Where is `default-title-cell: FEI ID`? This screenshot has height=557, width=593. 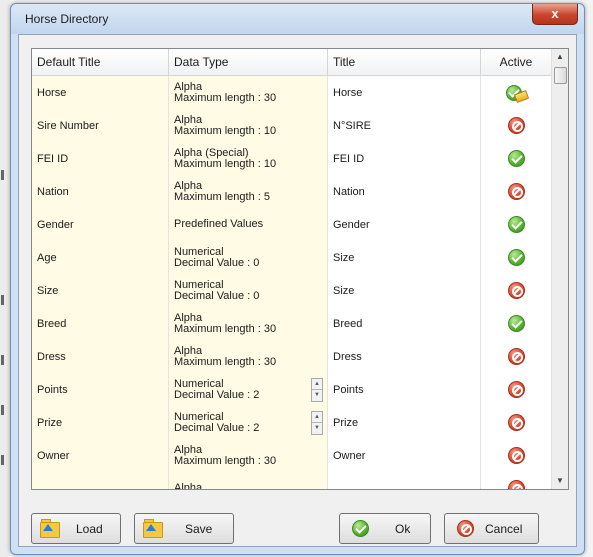
default-title-cell: FEI ID is located at coordinates (100, 158).